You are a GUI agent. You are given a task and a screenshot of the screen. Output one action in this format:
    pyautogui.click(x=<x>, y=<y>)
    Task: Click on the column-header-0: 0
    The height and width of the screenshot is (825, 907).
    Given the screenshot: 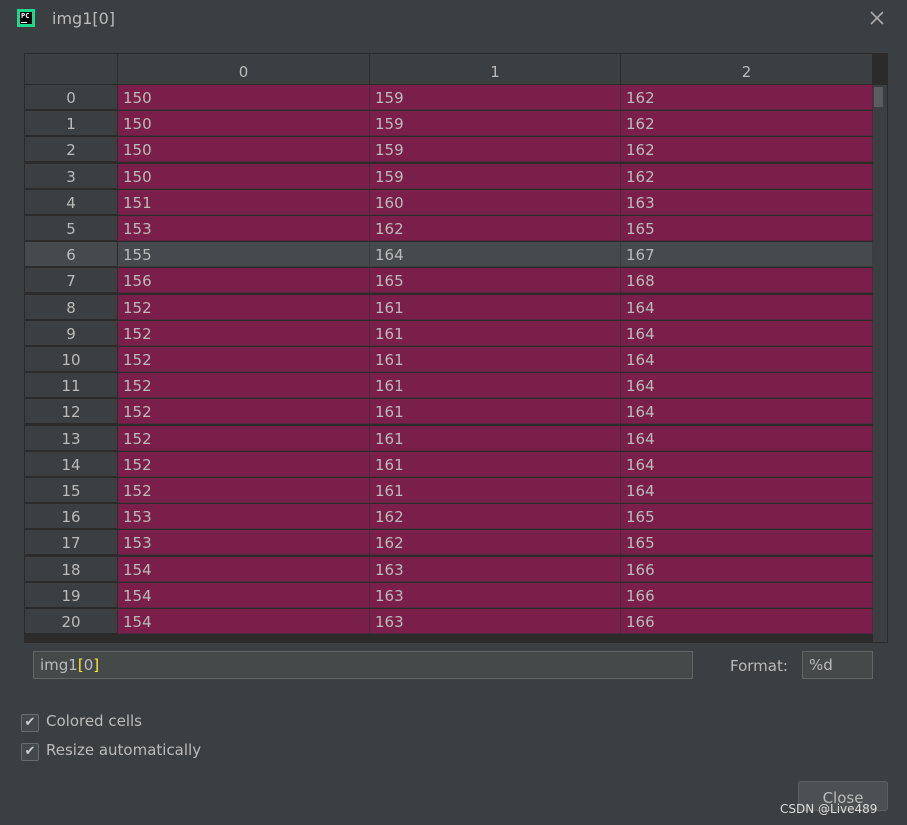 What is the action you would take?
    pyautogui.click(x=244, y=69)
    